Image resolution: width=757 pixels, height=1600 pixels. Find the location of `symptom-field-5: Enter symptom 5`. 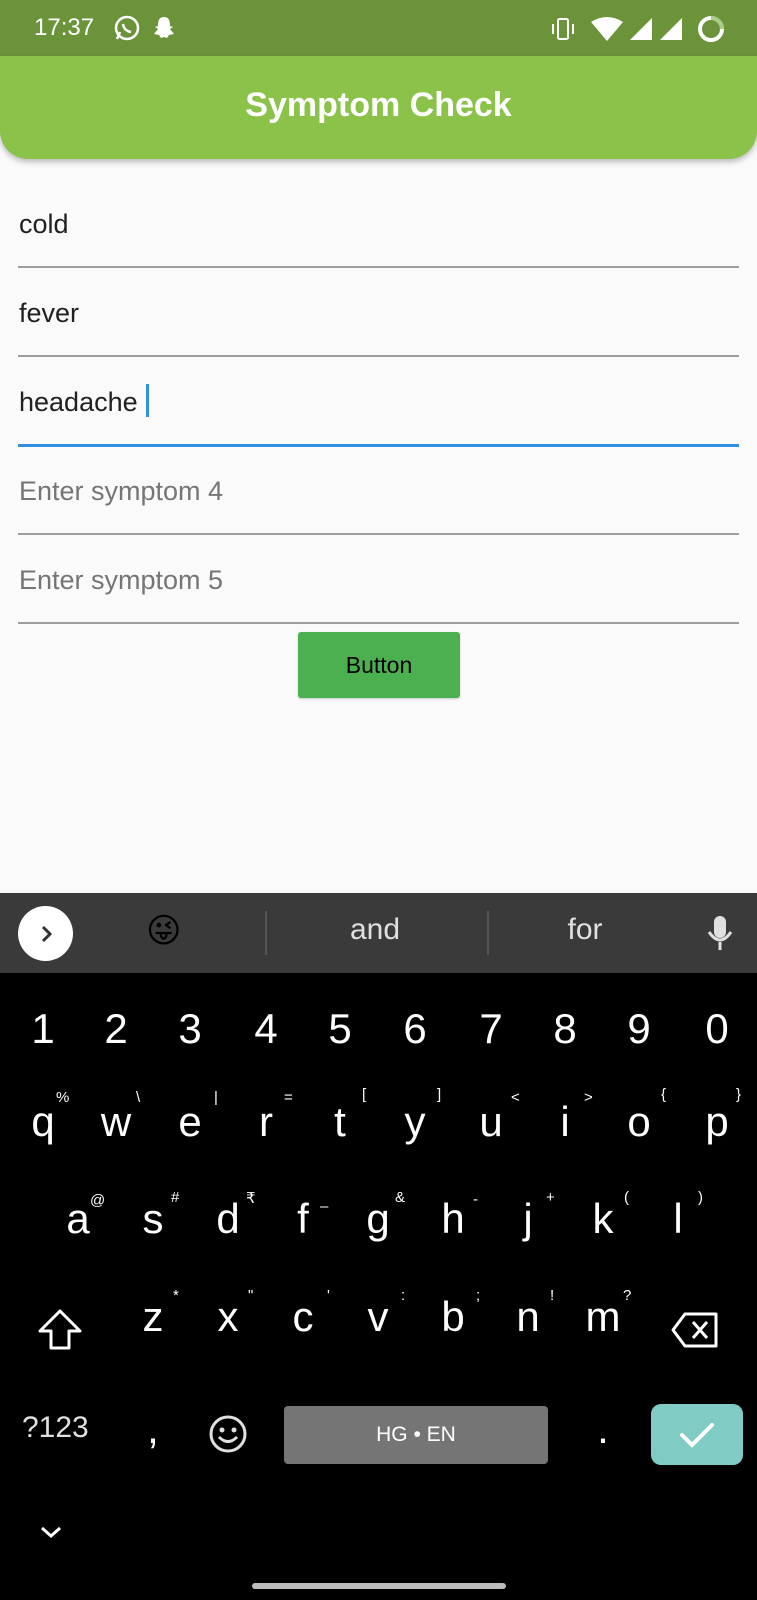

symptom-field-5: Enter symptom 5 is located at coordinates (378, 587).